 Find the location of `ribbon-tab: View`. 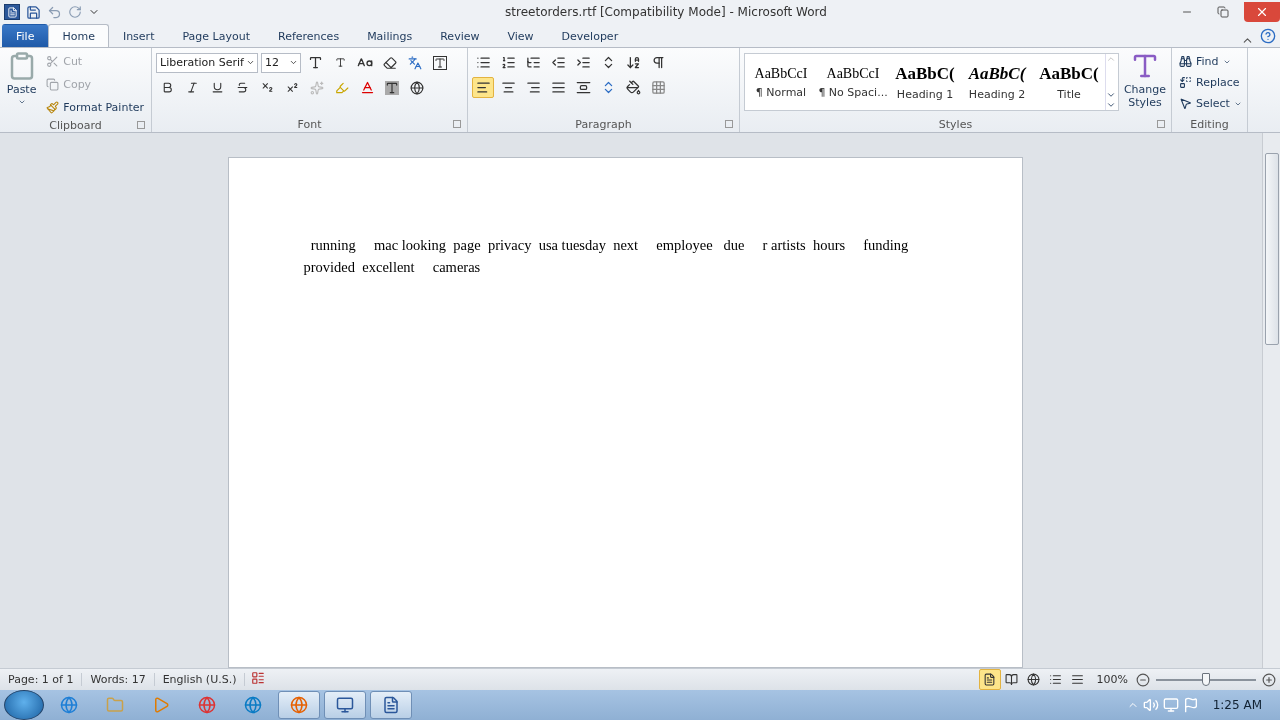

ribbon-tab: View is located at coordinates (520, 35).